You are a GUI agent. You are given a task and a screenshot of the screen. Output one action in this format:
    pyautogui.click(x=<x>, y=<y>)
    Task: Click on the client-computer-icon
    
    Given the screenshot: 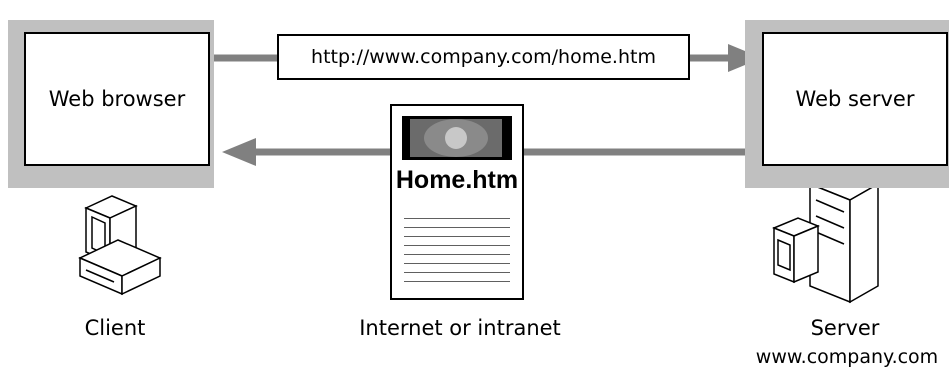 What is the action you would take?
    pyautogui.click(x=120, y=245)
    